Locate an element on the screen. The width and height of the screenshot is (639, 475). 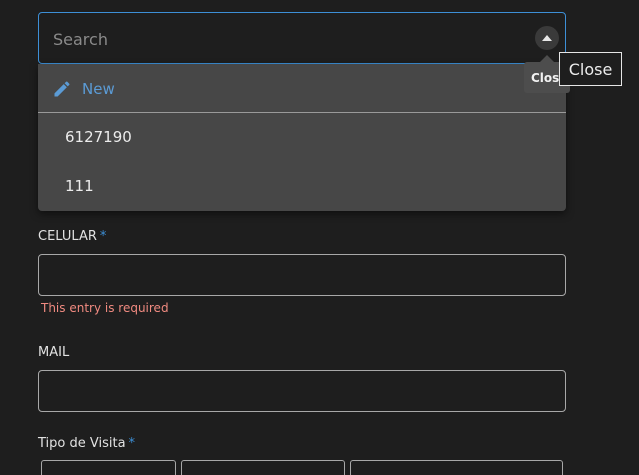
new-option-label: New is located at coordinates (98, 88).